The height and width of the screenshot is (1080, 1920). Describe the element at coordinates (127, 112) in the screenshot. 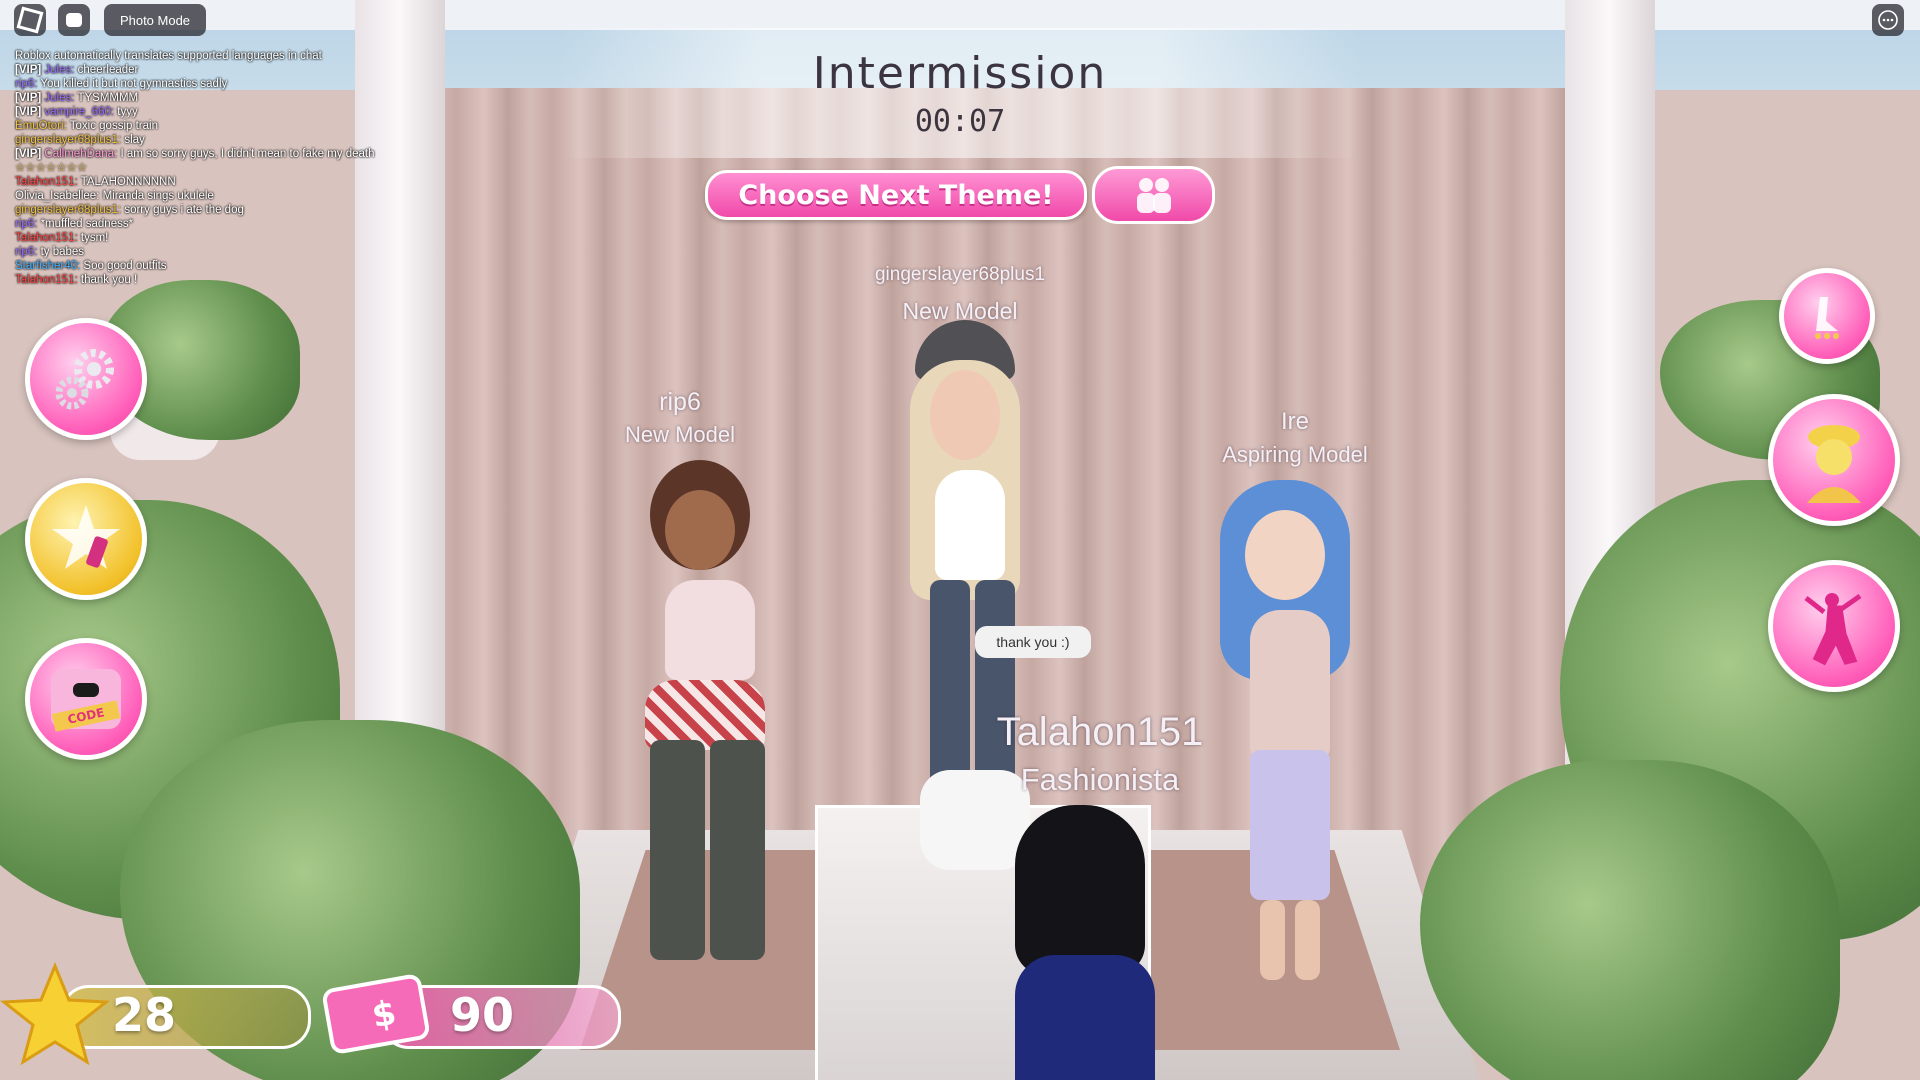

I see `chat-text: tyyy` at that location.